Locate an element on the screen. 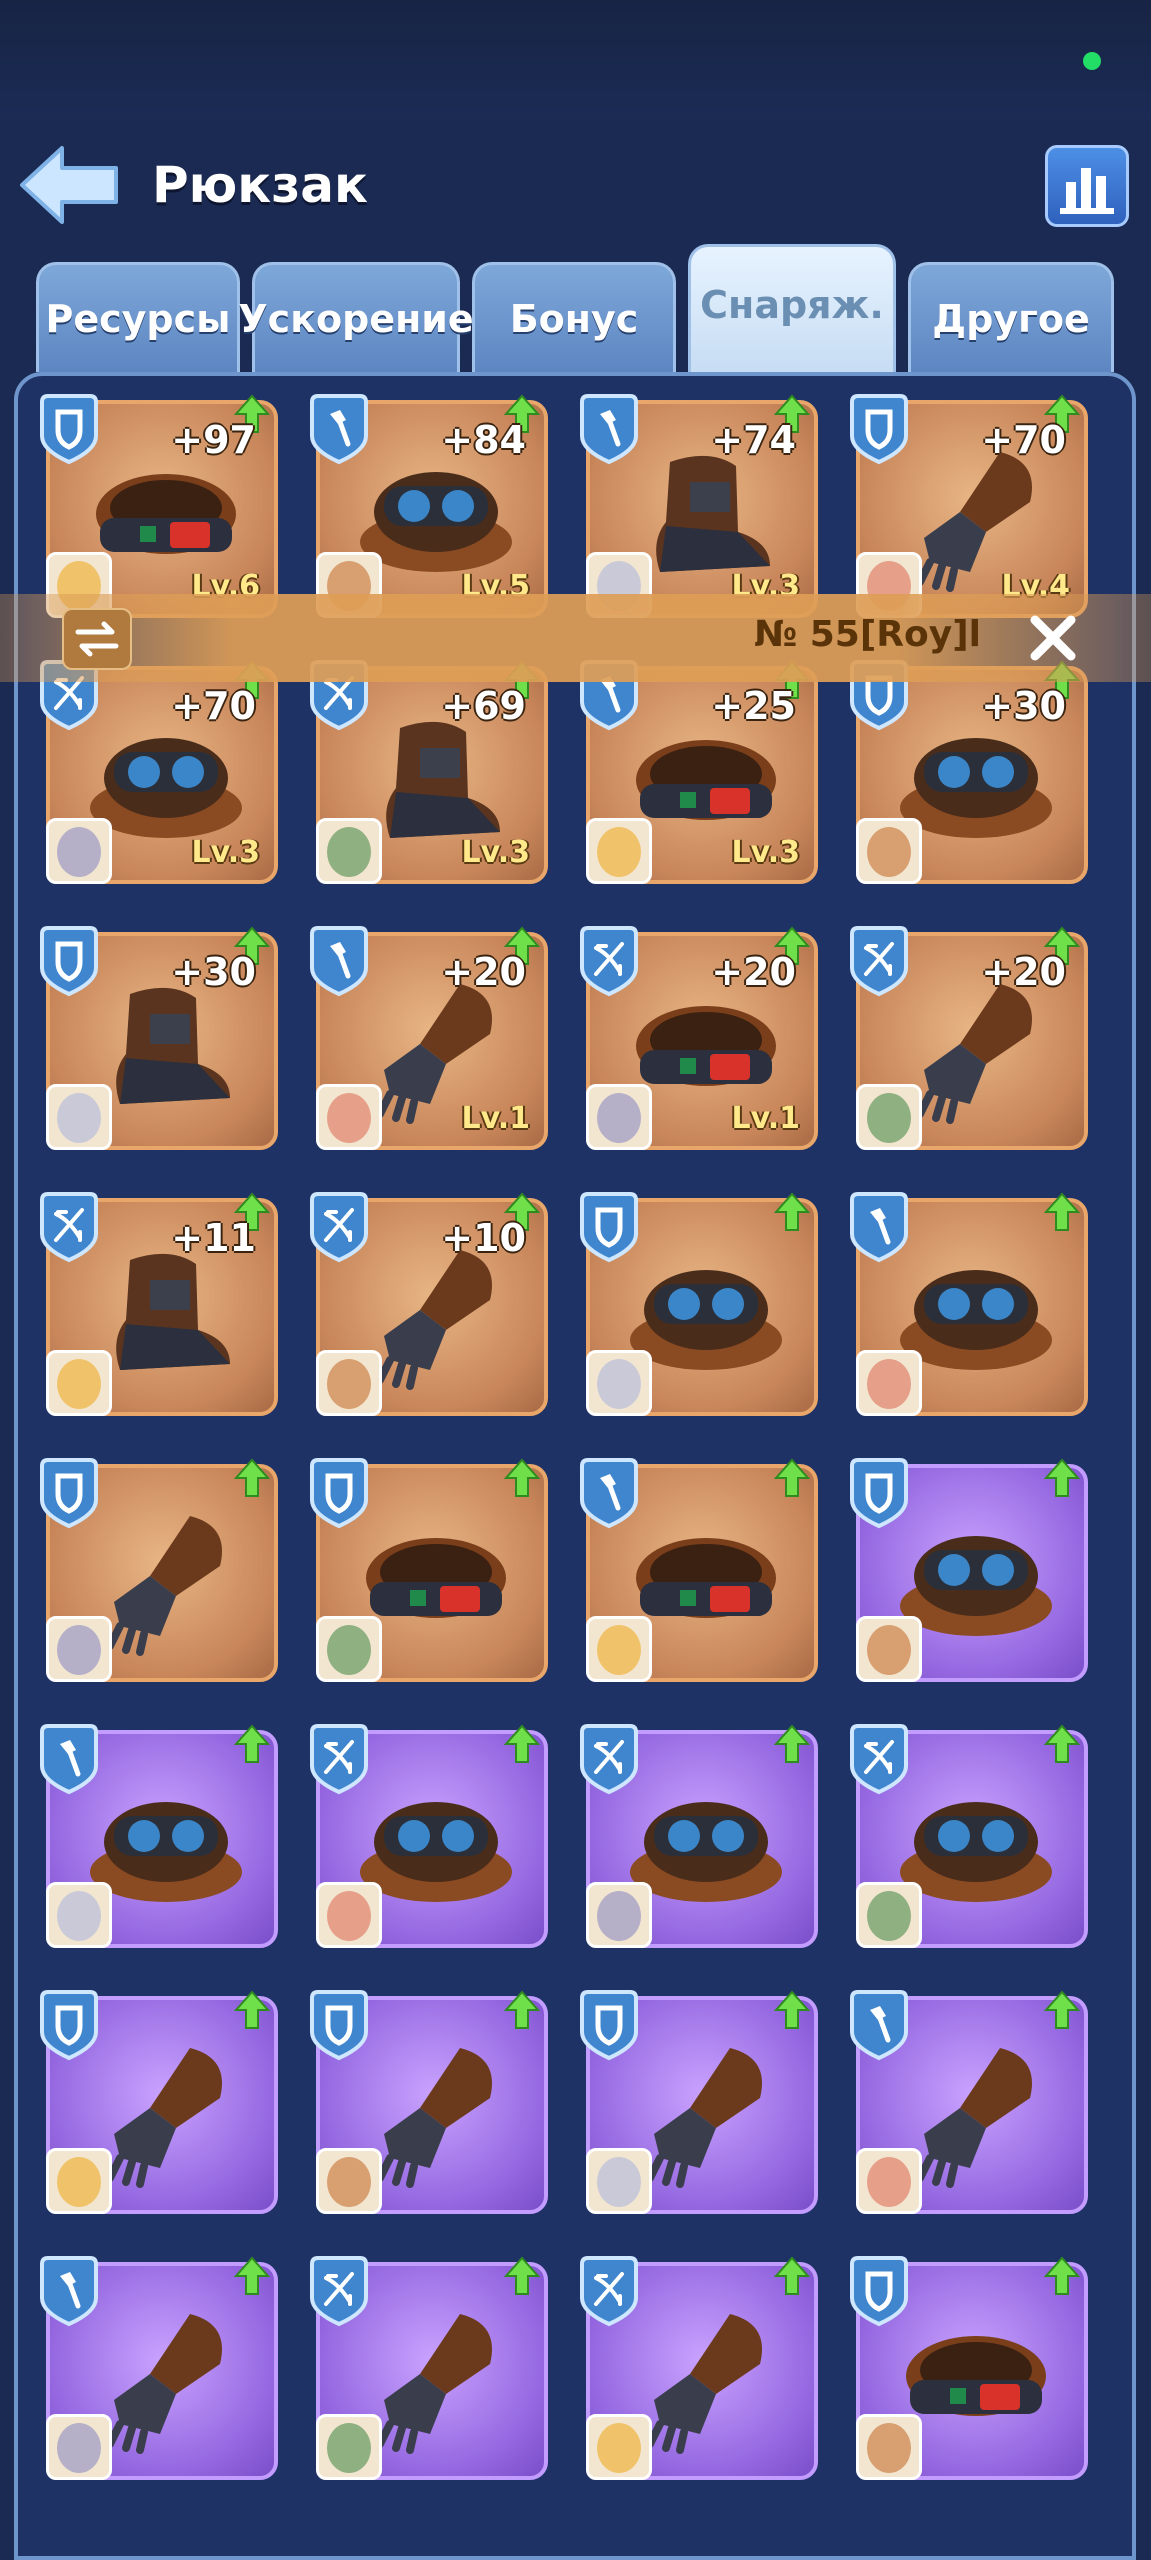  bonus-value: +69 is located at coordinates (483, 706).